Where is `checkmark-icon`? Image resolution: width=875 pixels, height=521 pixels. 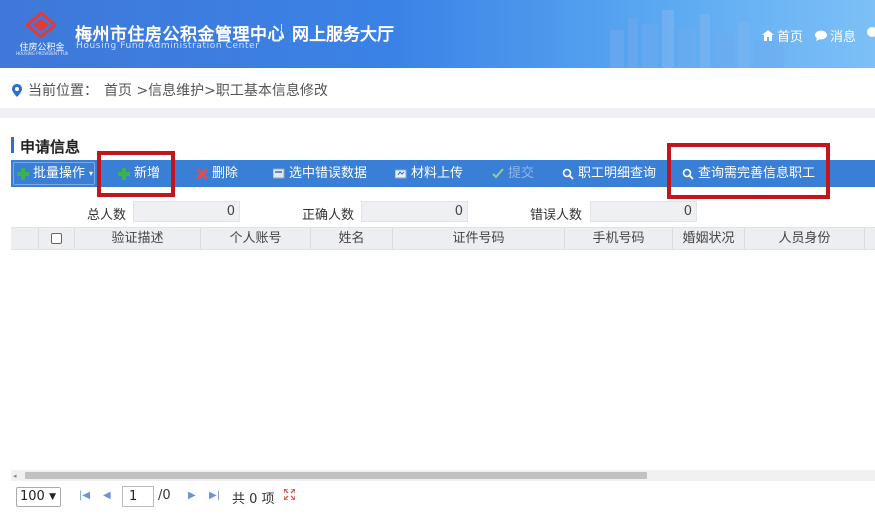 checkmark-icon is located at coordinates (498, 172).